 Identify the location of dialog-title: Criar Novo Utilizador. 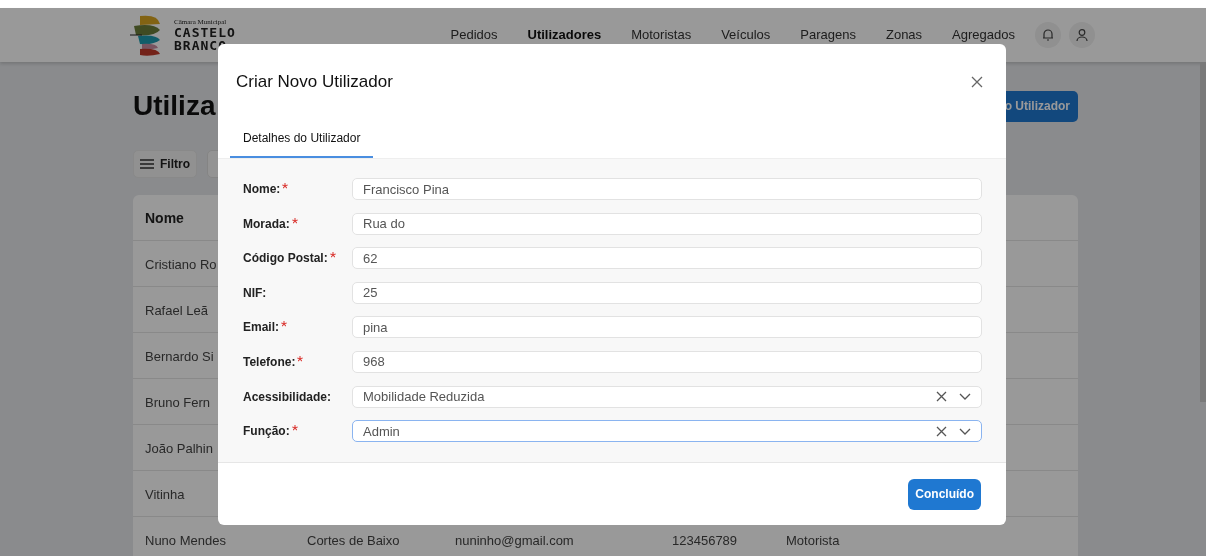
(314, 82).